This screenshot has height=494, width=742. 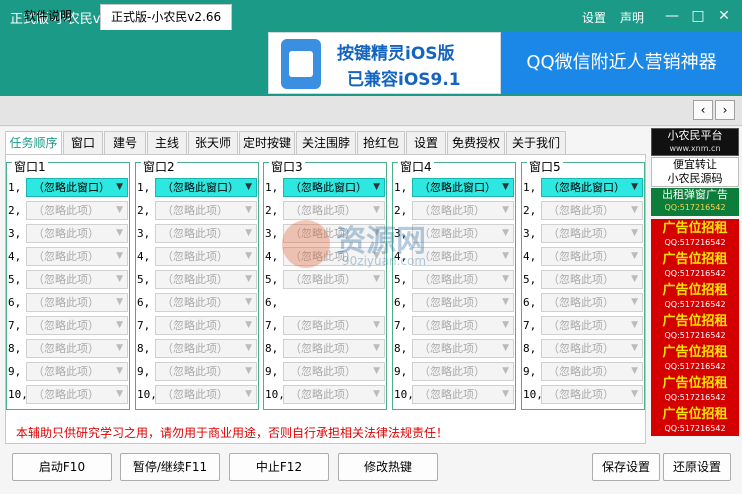 What do you see at coordinates (83, 143) in the screenshot?
I see `tab-window: 窗口` at bounding box center [83, 143].